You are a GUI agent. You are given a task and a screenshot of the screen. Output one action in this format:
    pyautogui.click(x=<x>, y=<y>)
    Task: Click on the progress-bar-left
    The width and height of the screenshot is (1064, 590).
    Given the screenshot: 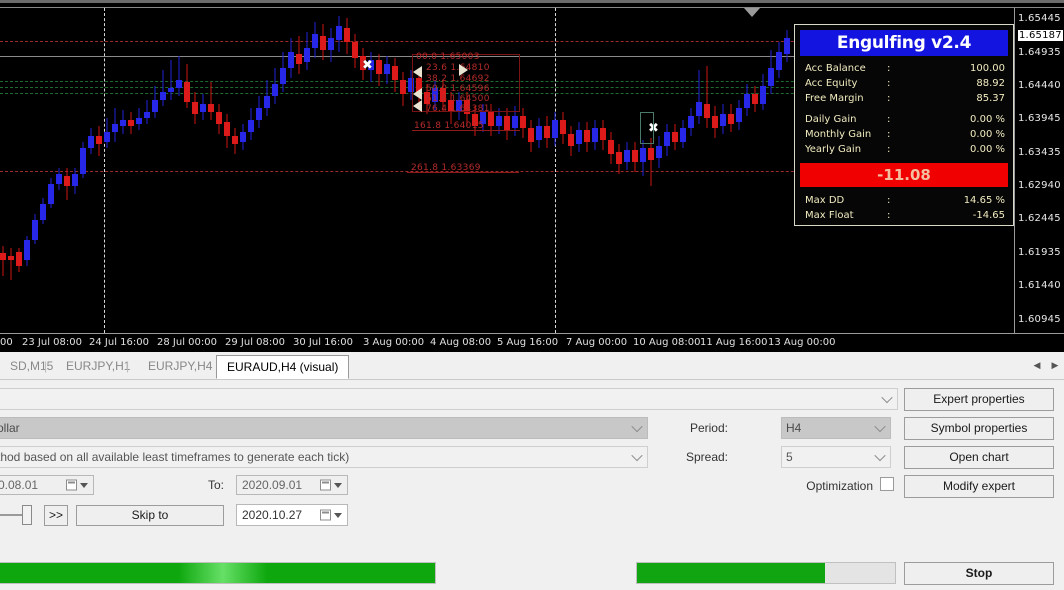 What is the action you would take?
    pyautogui.click(x=218, y=573)
    